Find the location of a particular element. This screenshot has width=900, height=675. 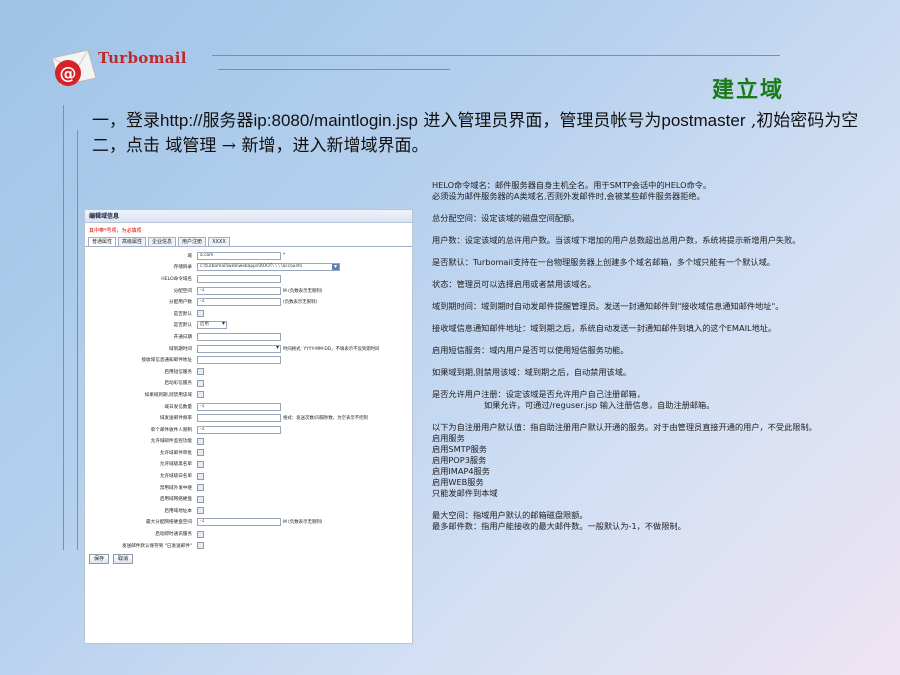

description-line: HELO命令域名：邮件服务器自身主机全名。用于SMTP会话中的HELO命令。 is located at coordinates (572, 185).